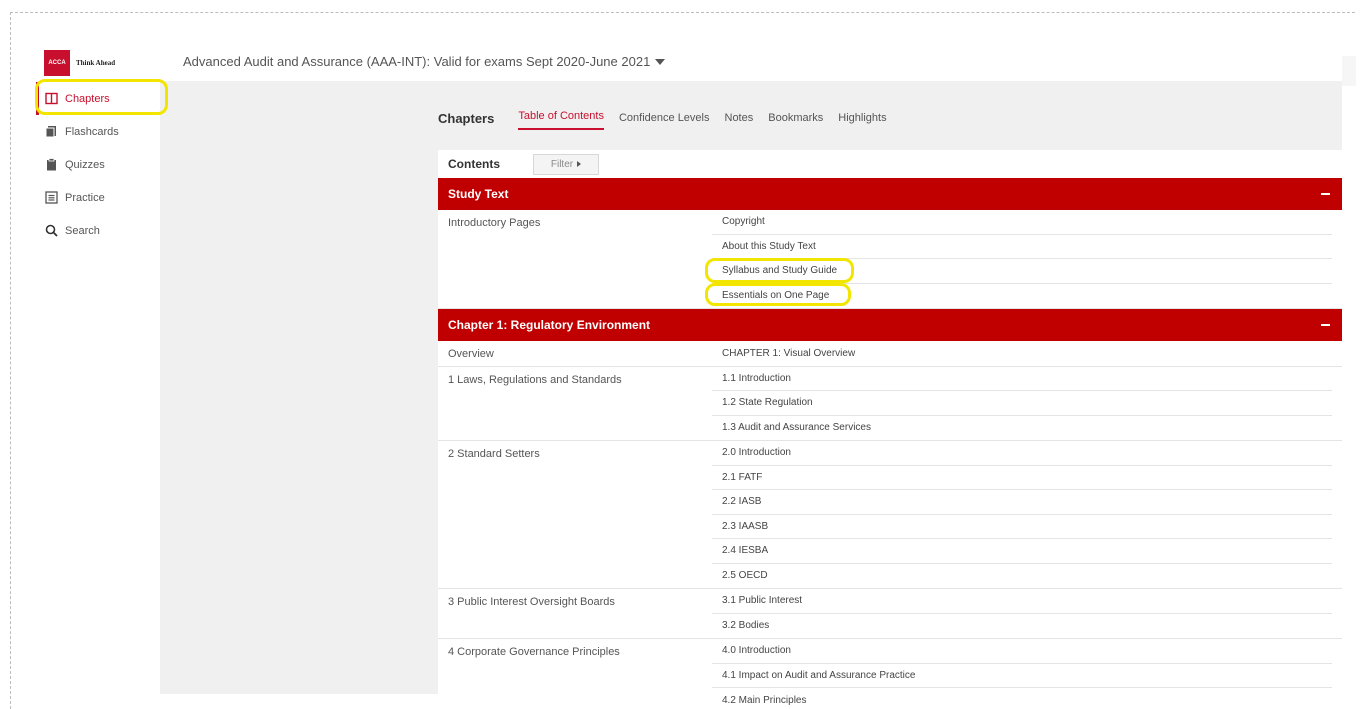 Image resolution: width=1360 pixels, height=709 pixels. Describe the element at coordinates (1022, 222) in the screenshot. I see `toc-item-link: Copyright` at that location.